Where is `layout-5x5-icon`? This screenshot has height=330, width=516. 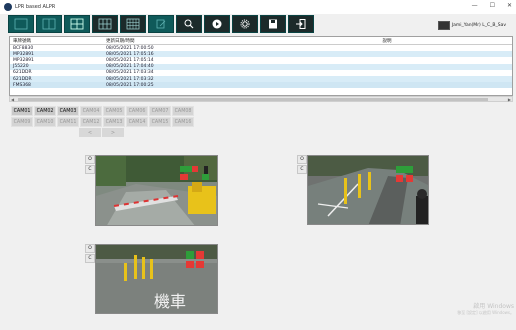
layout-5x5-icon is located at coordinates (133, 24).